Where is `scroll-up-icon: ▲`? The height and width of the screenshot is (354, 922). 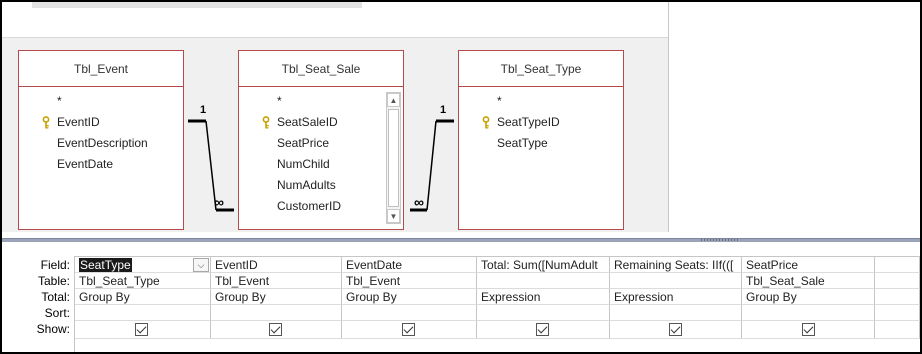 scroll-up-icon: ▲ is located at coordinates (393, 100).